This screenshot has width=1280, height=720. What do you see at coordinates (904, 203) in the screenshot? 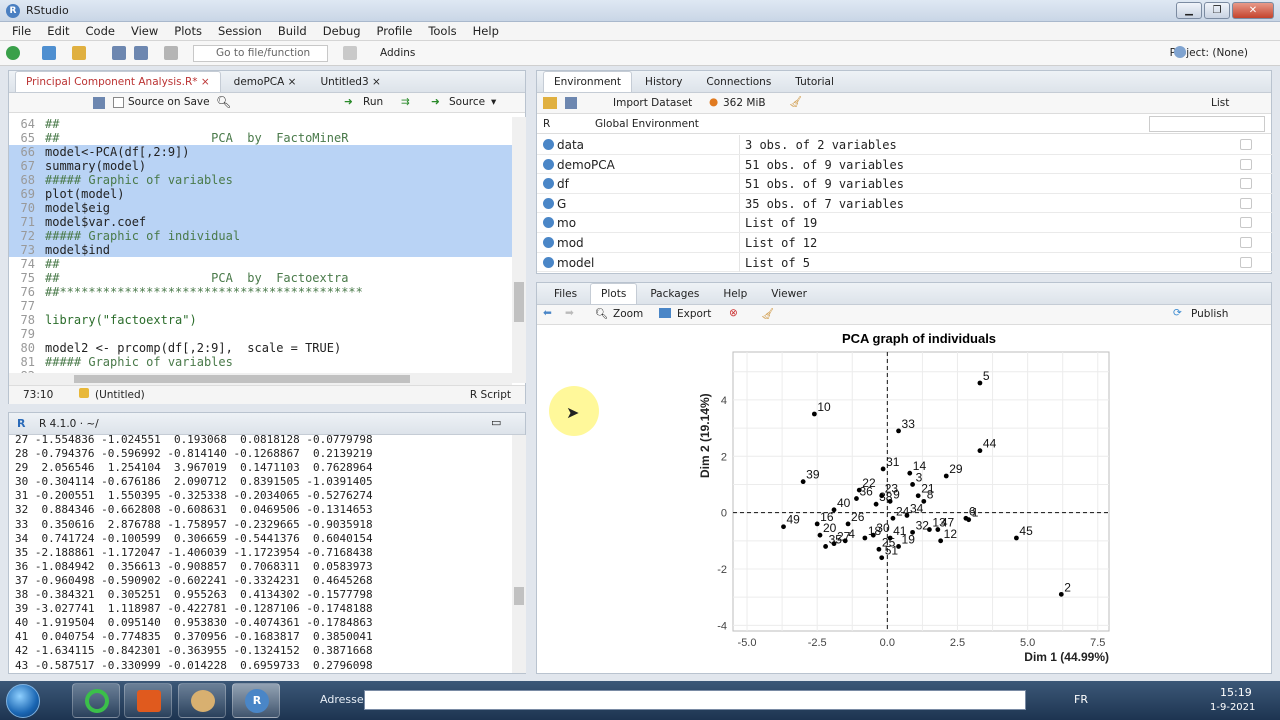
I see `environment-row: G 35 obs. of 7 variables` at bounding box center [904, 203].